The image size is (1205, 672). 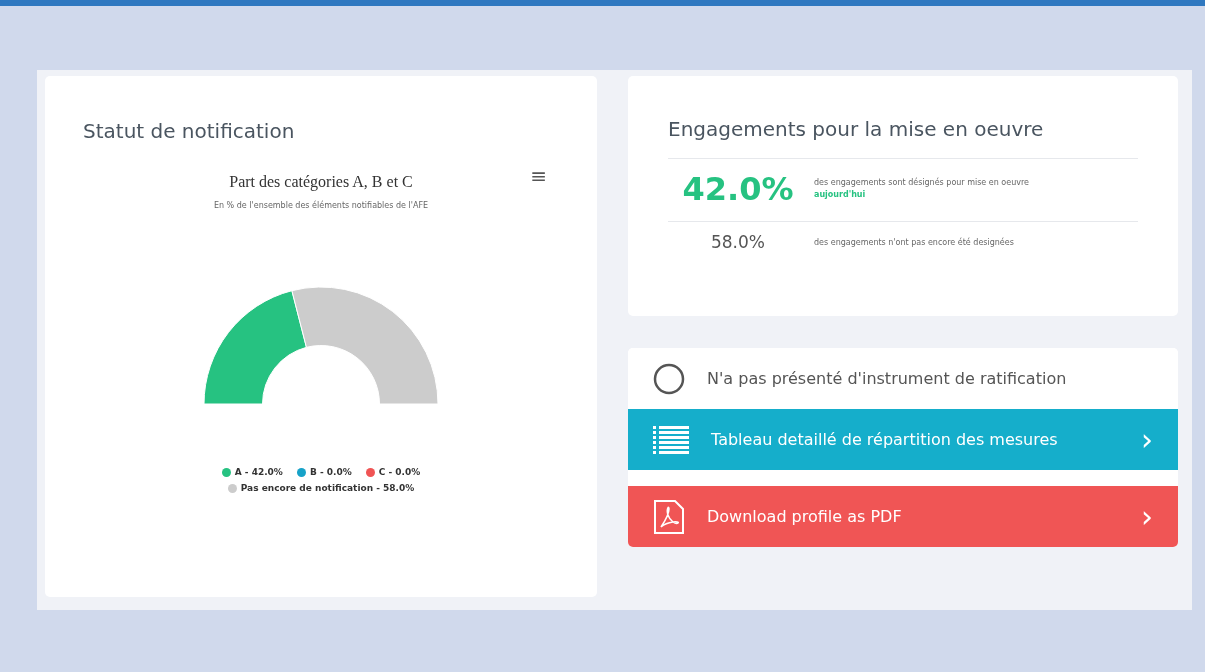 What do you see at coordinates (738, 243) in the screenshot?
I see `stat-value: 58.0%` at bounding box center [738, 243].